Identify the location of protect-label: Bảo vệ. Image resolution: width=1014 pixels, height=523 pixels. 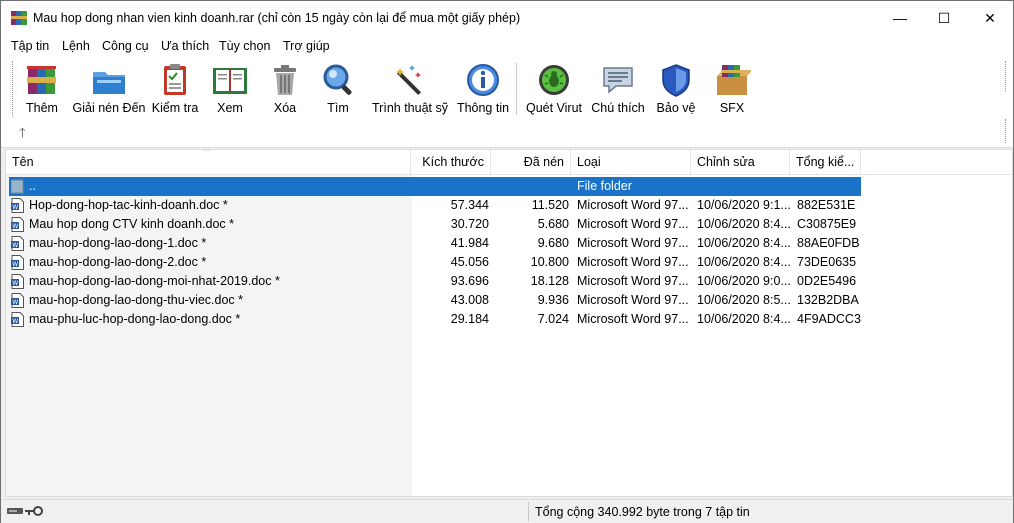
(676, 108).